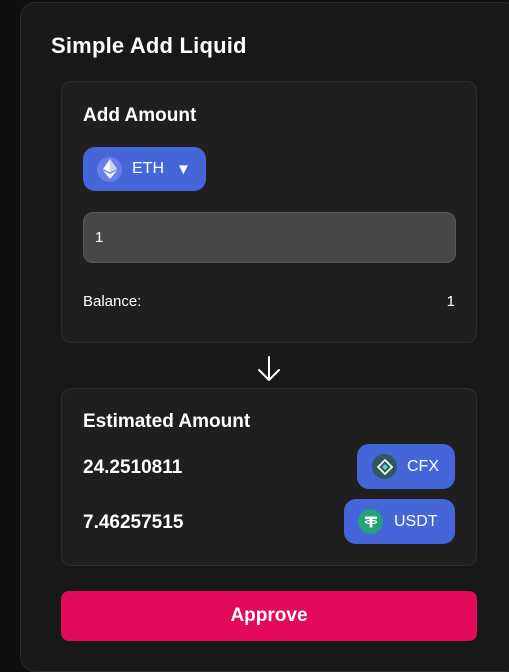 This screenshot has height=672, width=509. Describe the element at coordinates (384, 466) in the screenshot. I see `conflux-icon` at that location.